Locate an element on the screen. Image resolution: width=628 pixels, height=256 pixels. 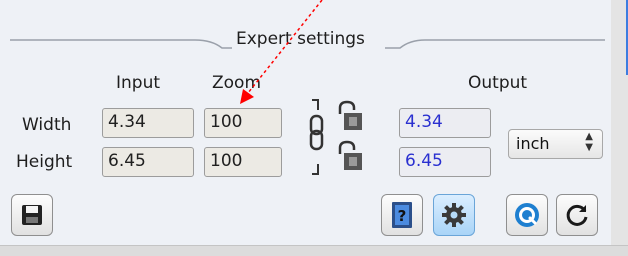
unit-select: inch ▲ ▼ is located at coordinates (555, 144).